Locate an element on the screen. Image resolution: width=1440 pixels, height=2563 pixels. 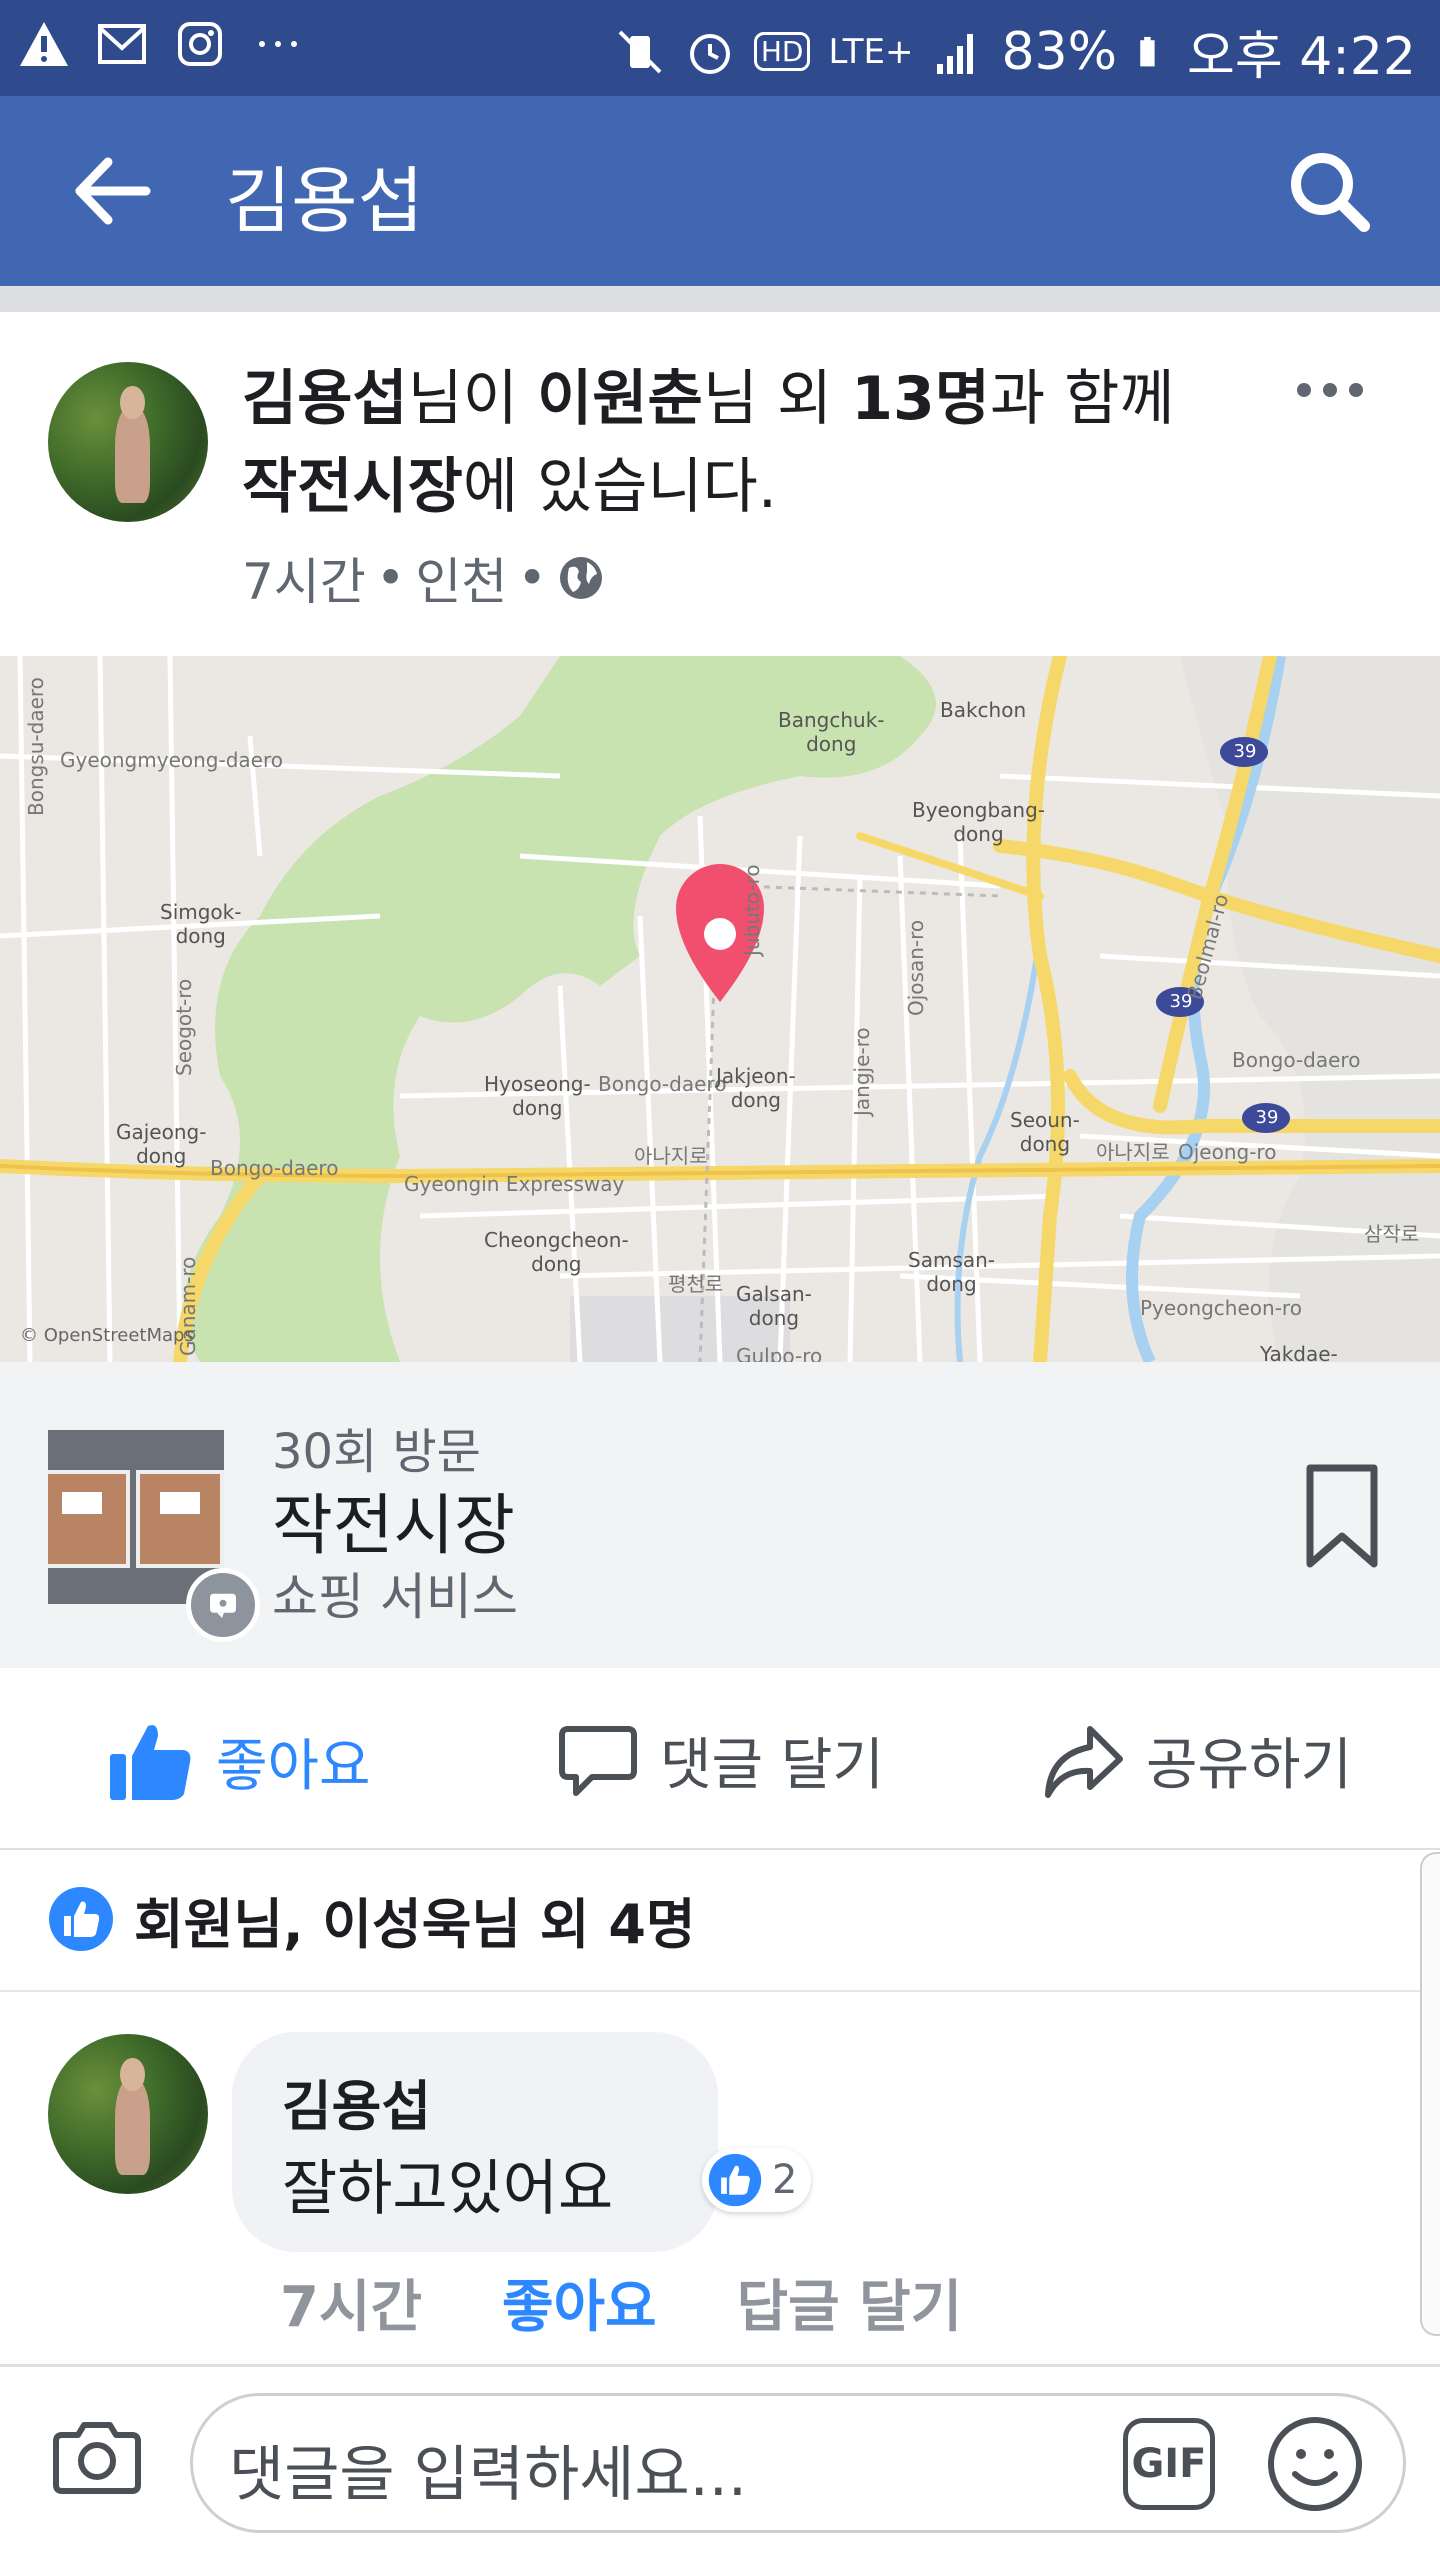
map-label: Yakdae- is located at coordinates (1299, 1352).